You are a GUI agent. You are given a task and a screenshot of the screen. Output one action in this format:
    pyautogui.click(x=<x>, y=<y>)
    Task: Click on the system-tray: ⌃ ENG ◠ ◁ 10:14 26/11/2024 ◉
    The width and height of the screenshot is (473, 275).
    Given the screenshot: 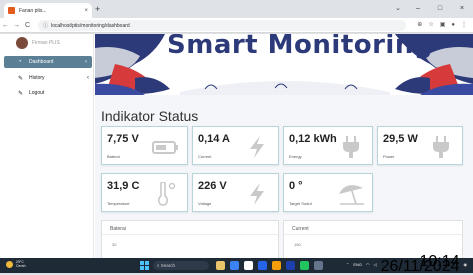 What is the action you would take?
    pyautogui.click(x=407, y=264)
    